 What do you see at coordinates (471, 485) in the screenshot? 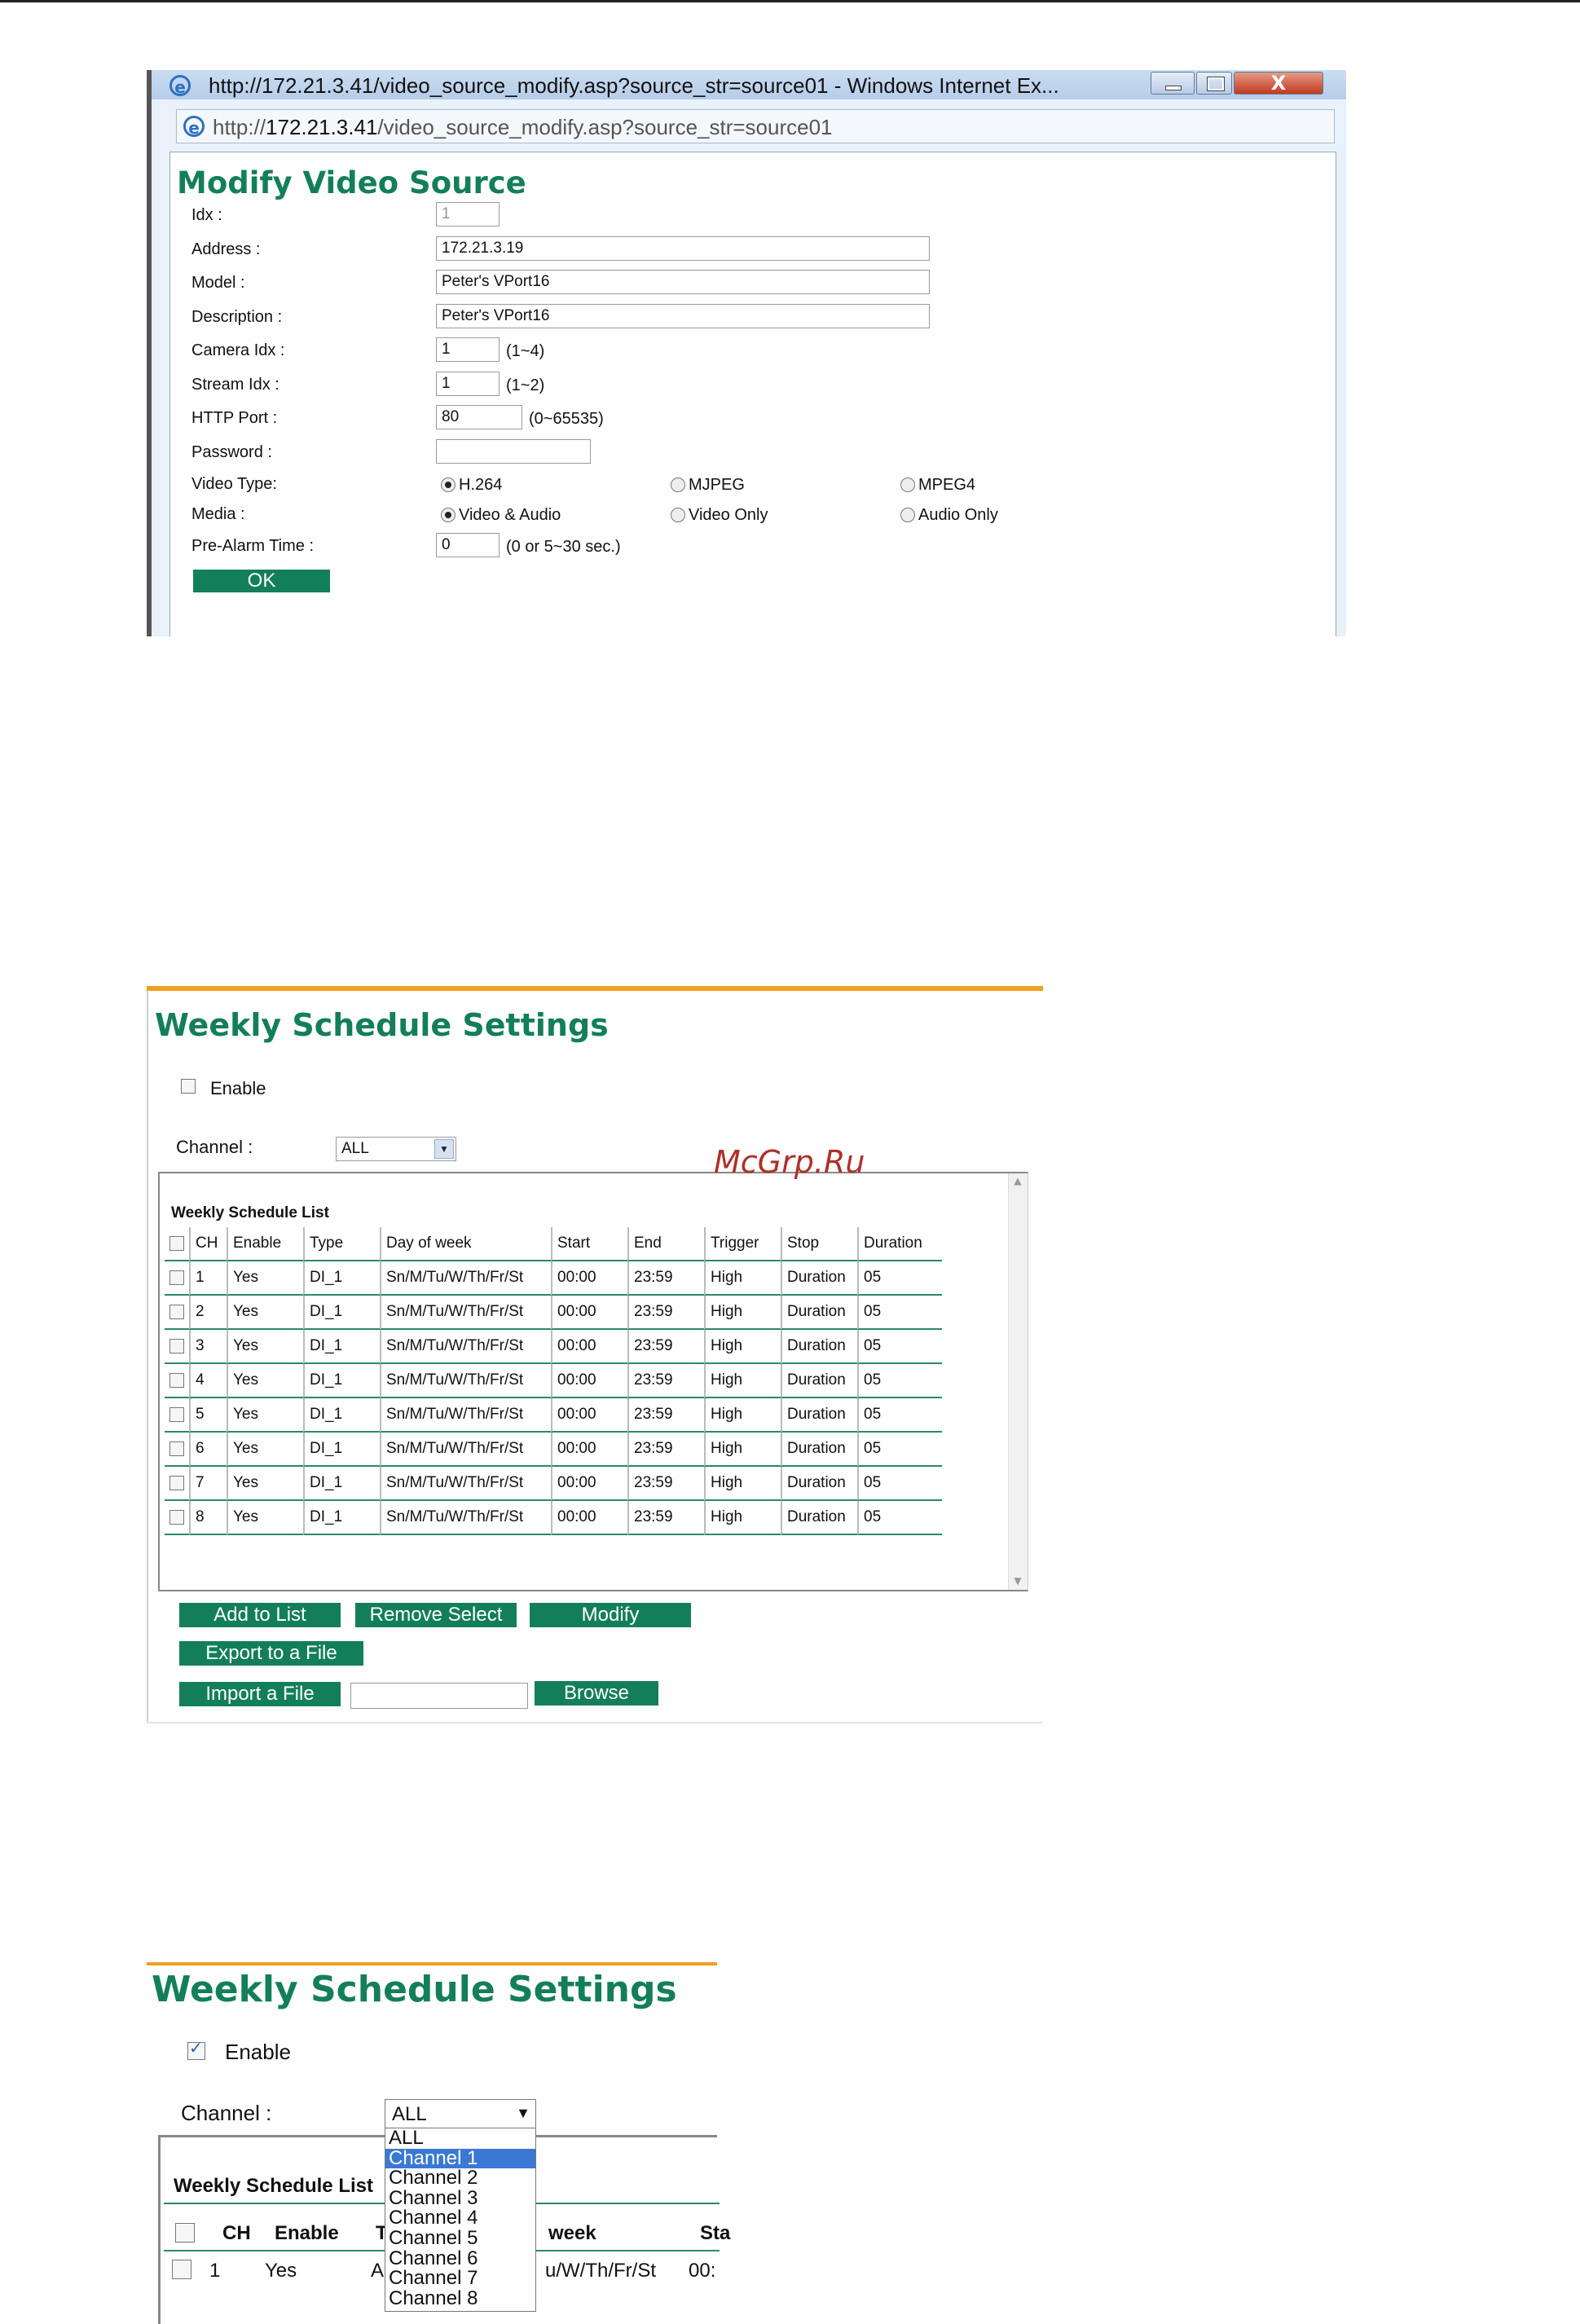
I see `video-type-h264-radio: H.264` at bounding box center [471, 485].